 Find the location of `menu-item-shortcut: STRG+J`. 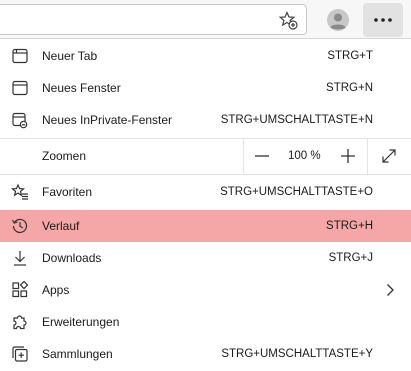

menu-item-shortcut: STRG+J is located at coordinates (350, 258).